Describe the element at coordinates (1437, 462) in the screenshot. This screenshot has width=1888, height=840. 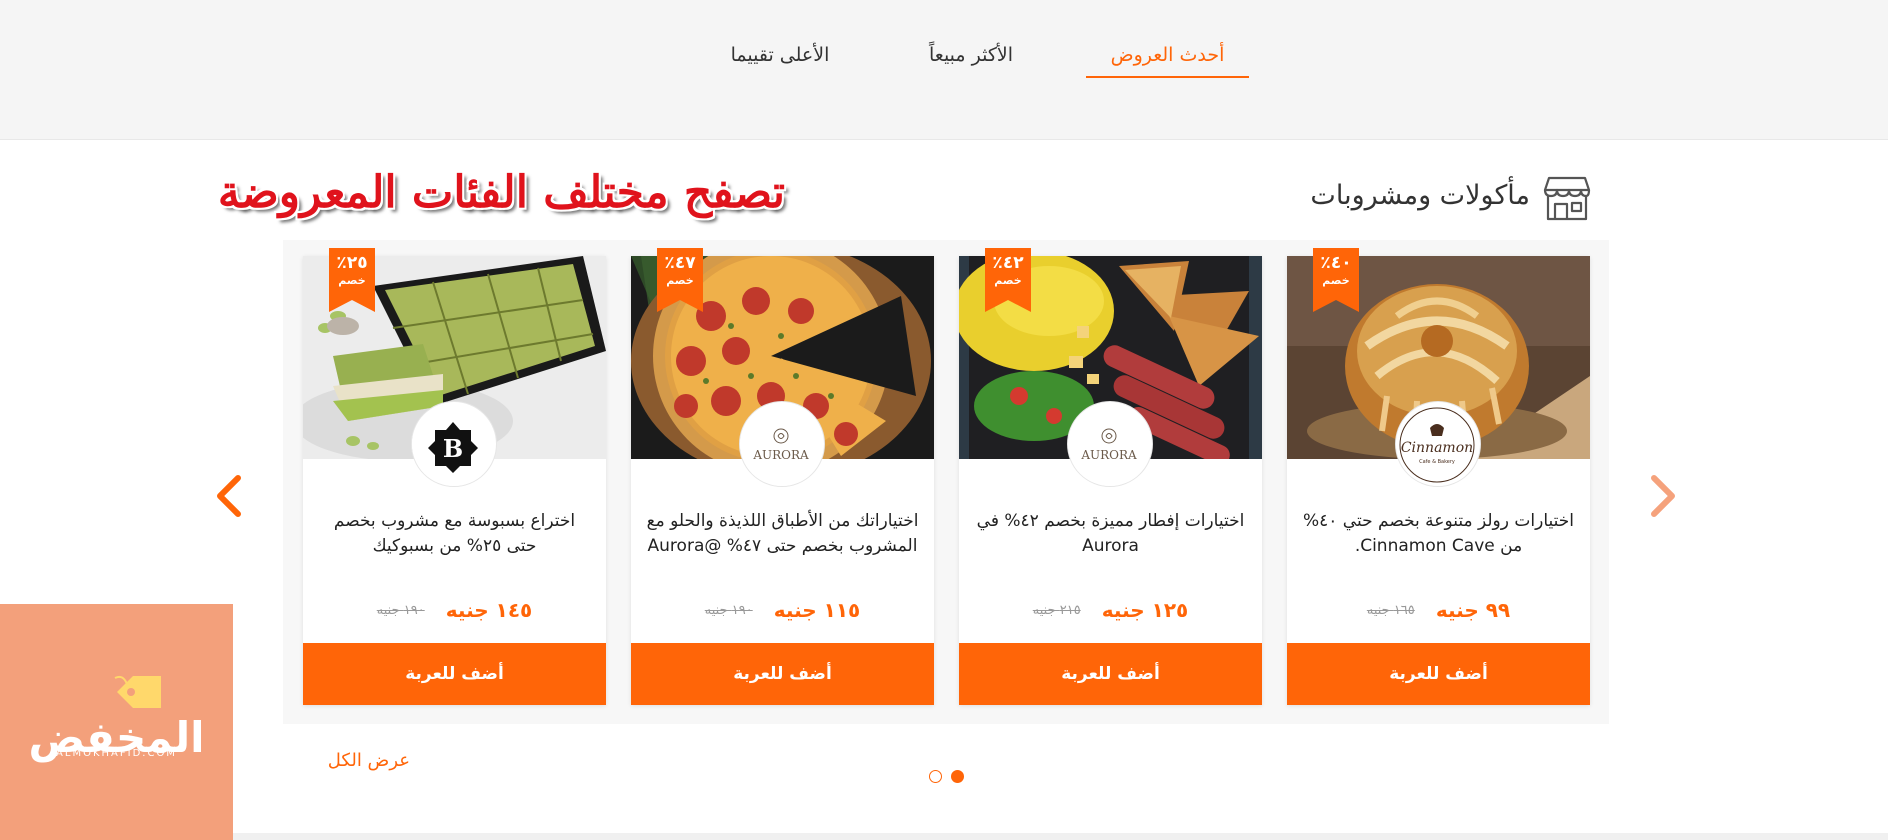
I see `brand-logo-subtext: Cafe & Bakery` at that location.